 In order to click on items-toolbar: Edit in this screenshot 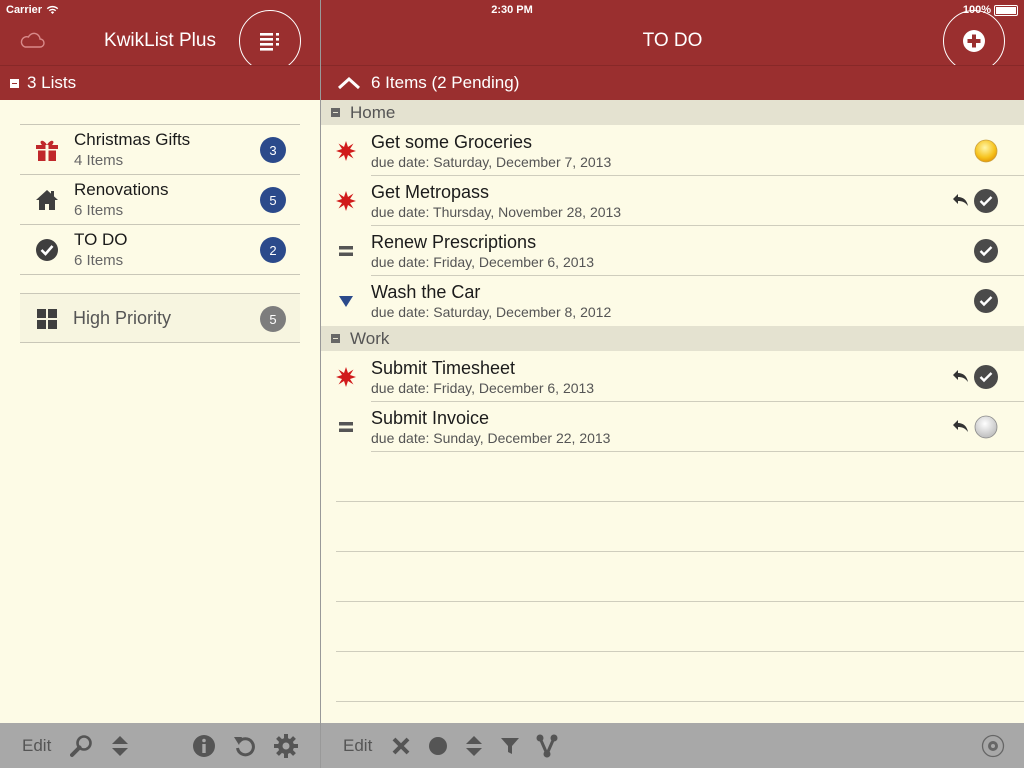, I will do `click(672, 745)`.